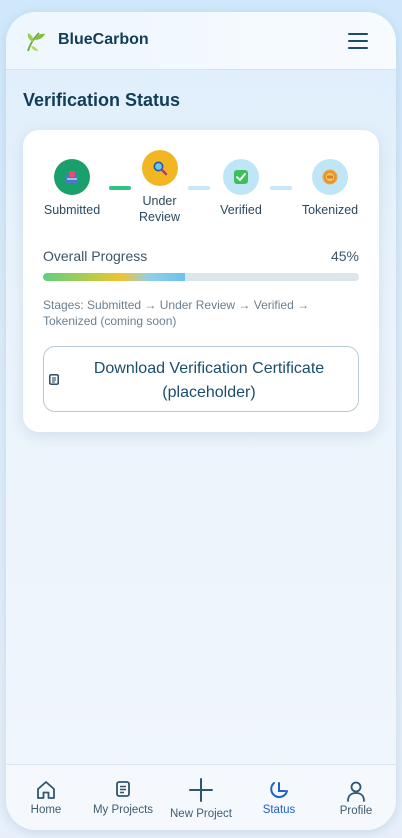  Describe the element at coordinates (330, 210) in the screenshot. I see `stage-label: Tokenized` at that location.